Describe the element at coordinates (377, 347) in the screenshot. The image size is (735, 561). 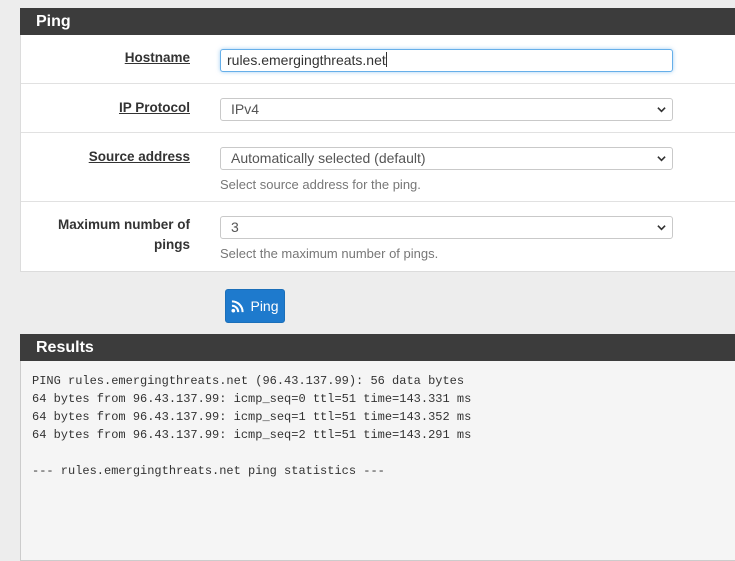
I see `results-panel-title: Results` at that location.